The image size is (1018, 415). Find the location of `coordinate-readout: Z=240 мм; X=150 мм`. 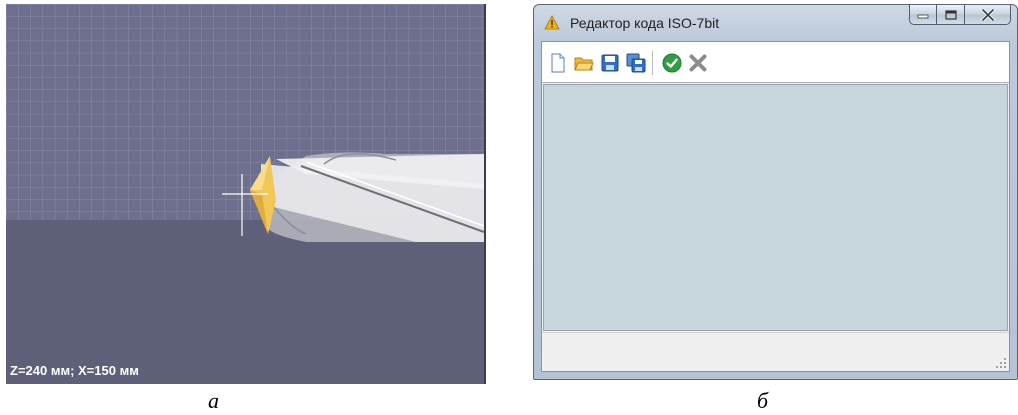

coordinate-readout: Z=240 мм; X=150 мм is located at coordinates (74, 370).